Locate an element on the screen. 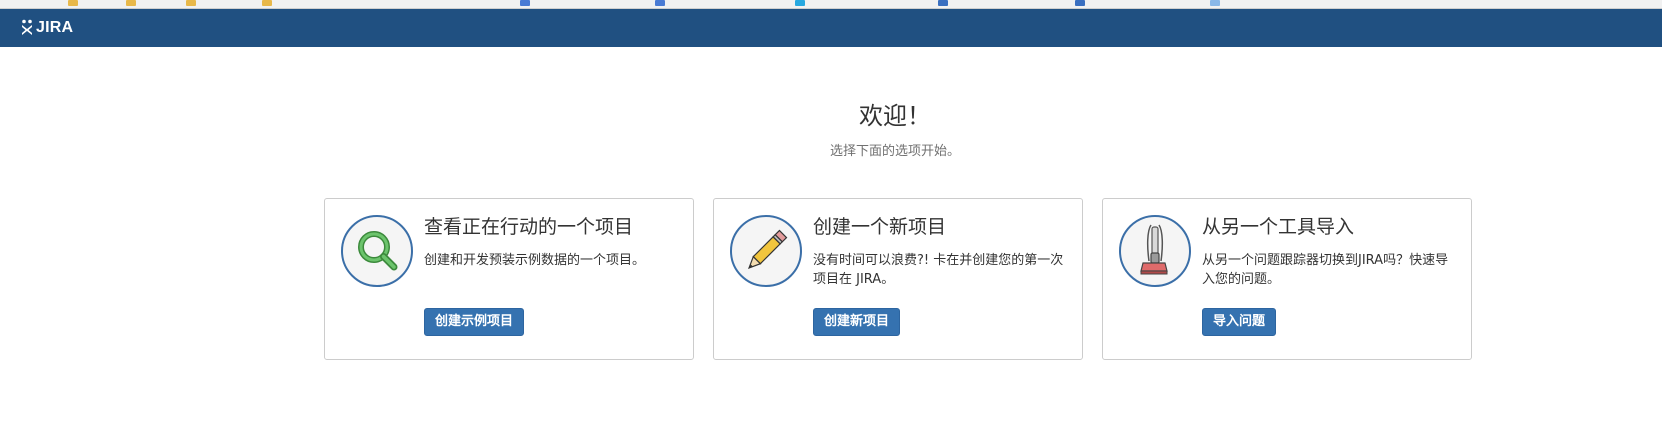 The height and width of the screenshot is (435, 1662). logo-text: JIRA is located at coordinates (55, 27).